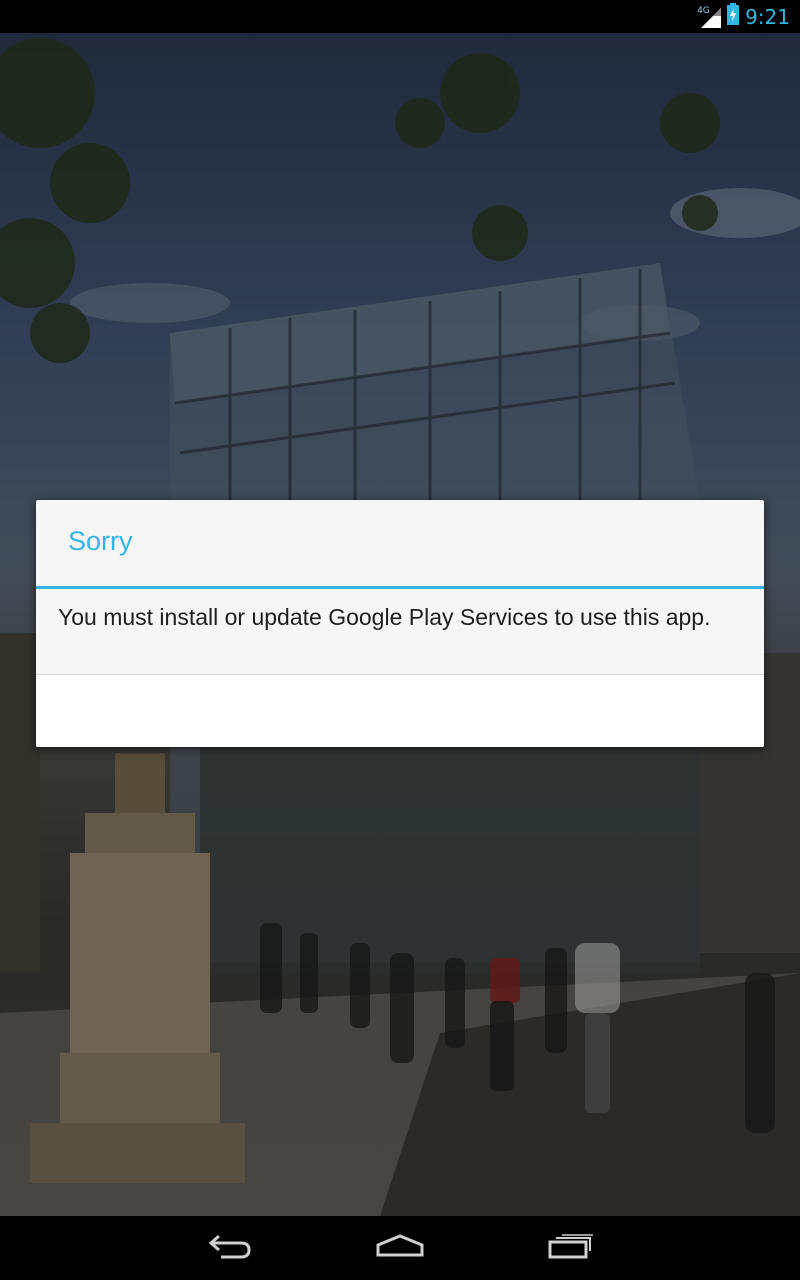 The image size is (800, 1280). I want to click on back-icon, so click(230, 1248).